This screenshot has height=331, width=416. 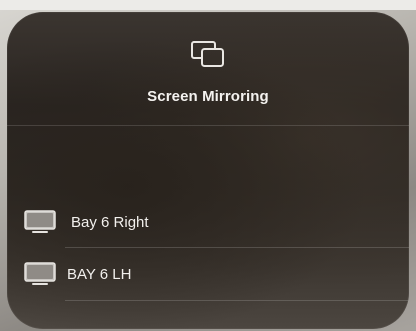 What do you see at coordinates (110, 222) in the screenshot?
I see `device-name: Bay 6 Right` at bounding box center [110, 222].